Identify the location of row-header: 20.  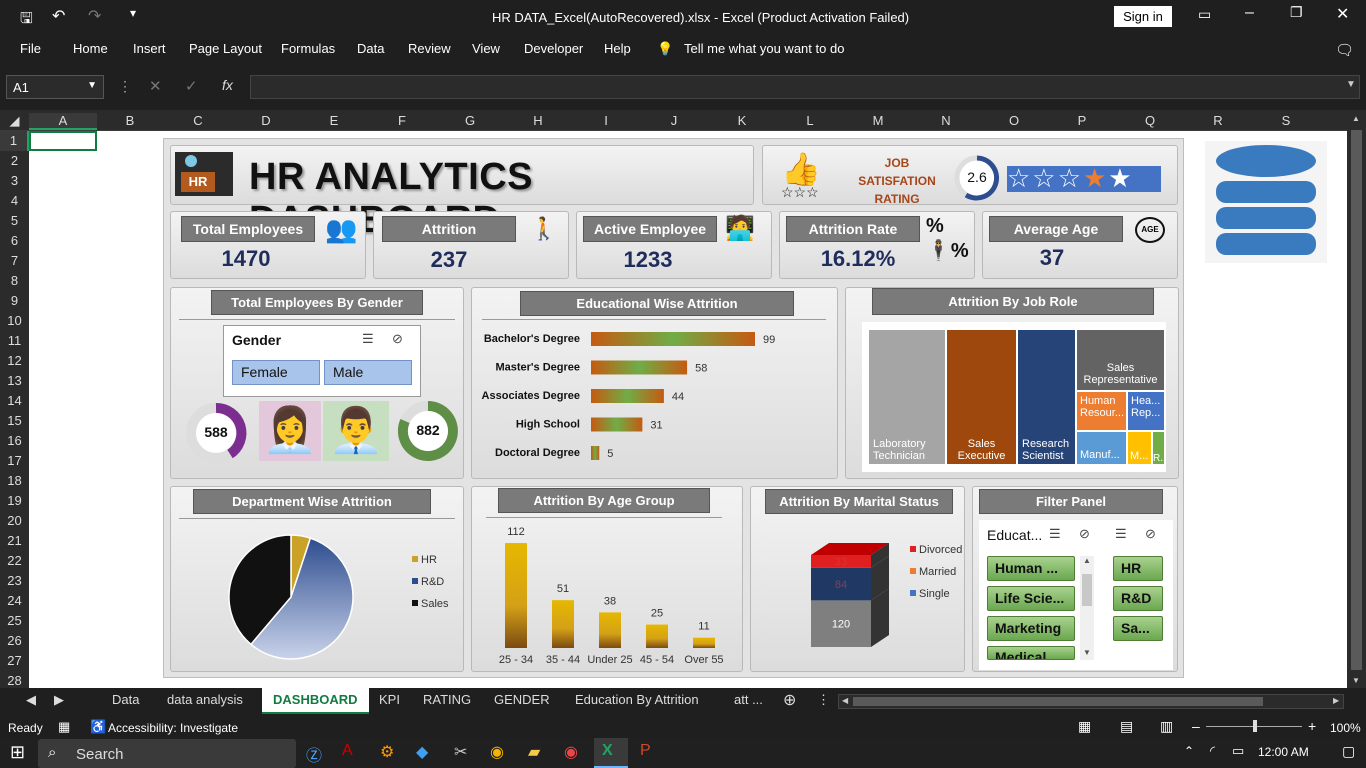
(14, 520).